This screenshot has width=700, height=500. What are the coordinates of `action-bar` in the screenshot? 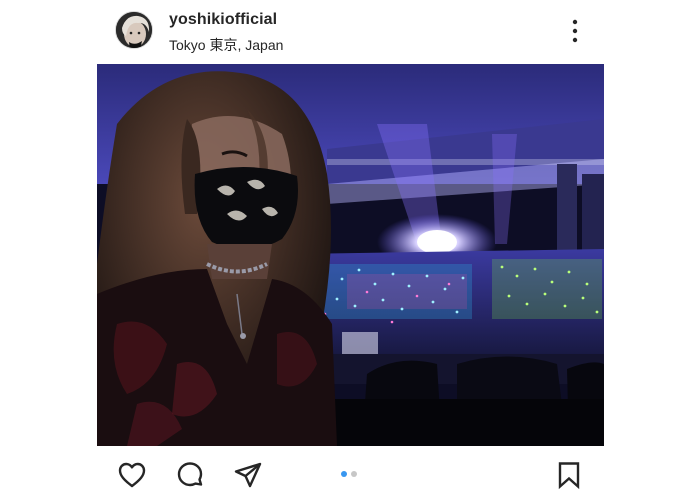 It's located at (350, 473).